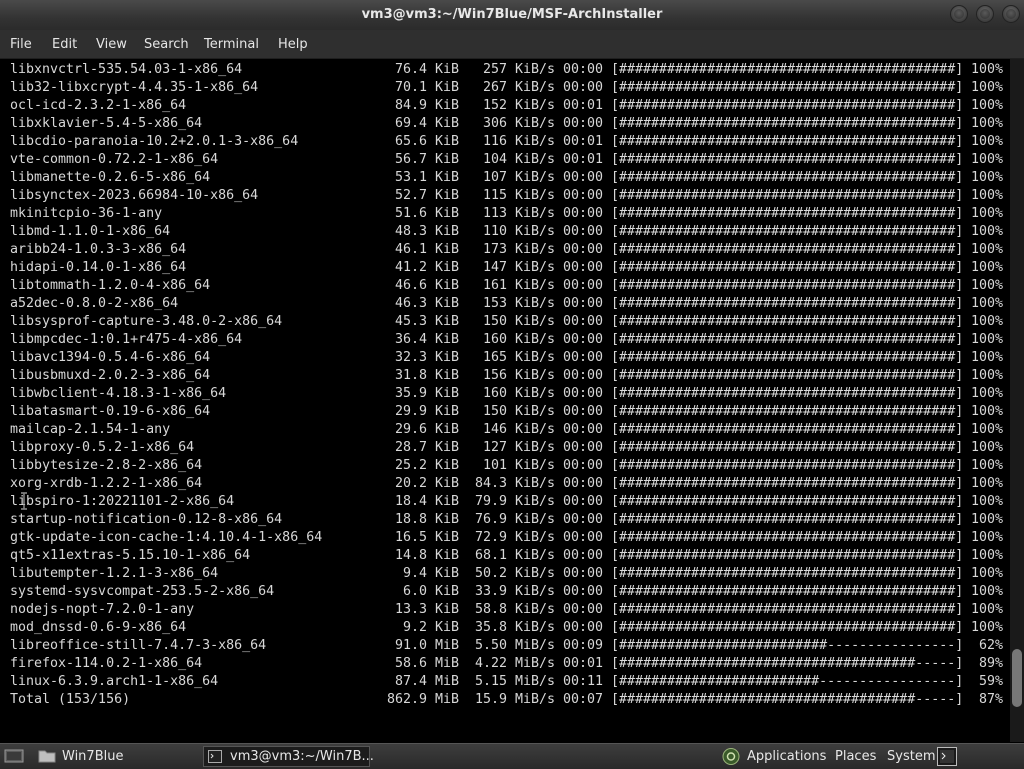 Image resolution: width=1024 pixels, height=769 pixels. I want to click on package-size: 9.4, so click(415, 573).